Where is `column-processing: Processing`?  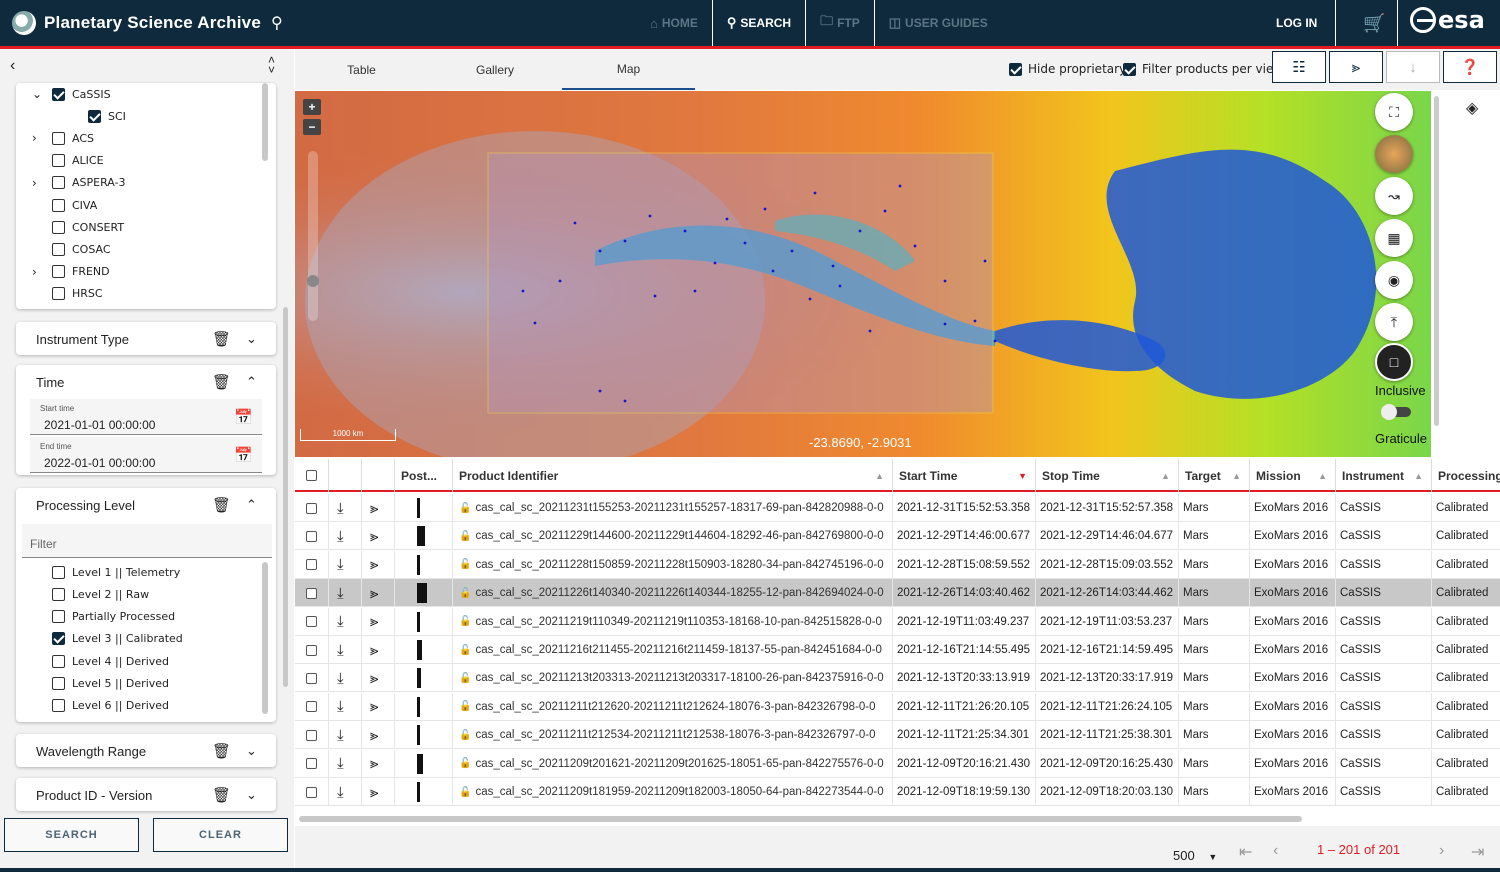 column-processing: Processing is located at coordinates (1465, 475).